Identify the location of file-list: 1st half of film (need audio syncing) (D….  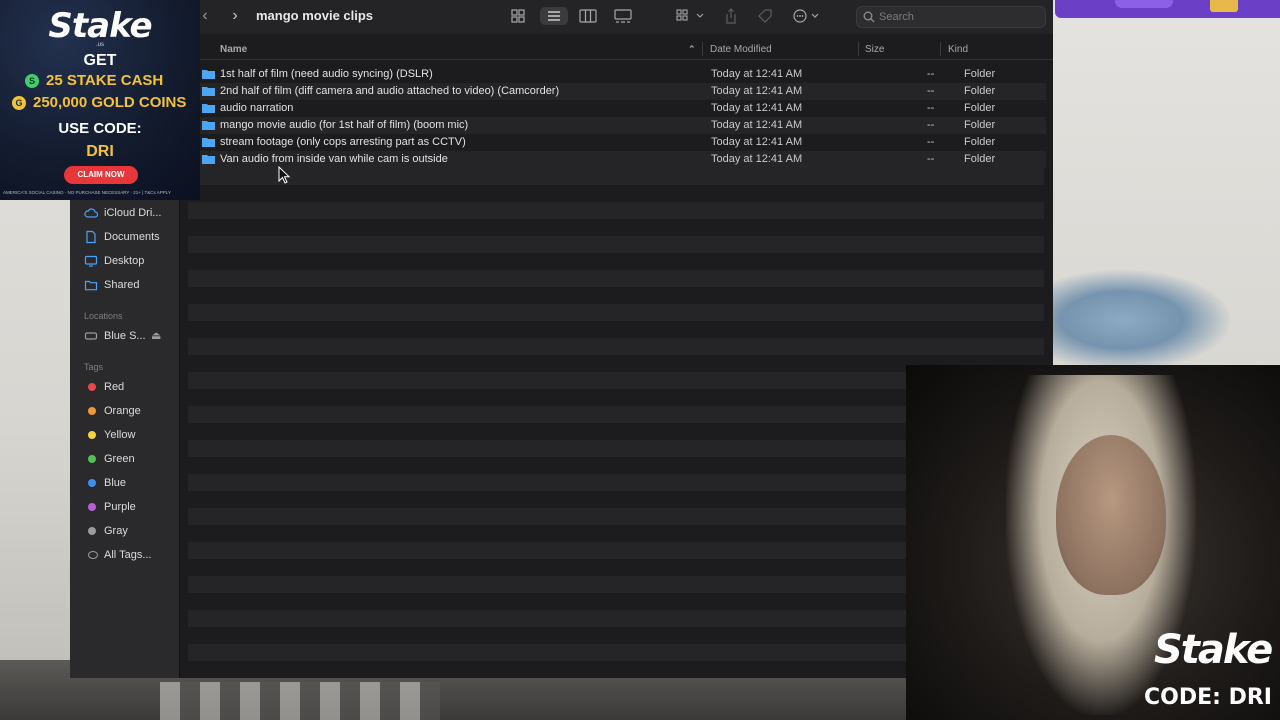
(616, 117).